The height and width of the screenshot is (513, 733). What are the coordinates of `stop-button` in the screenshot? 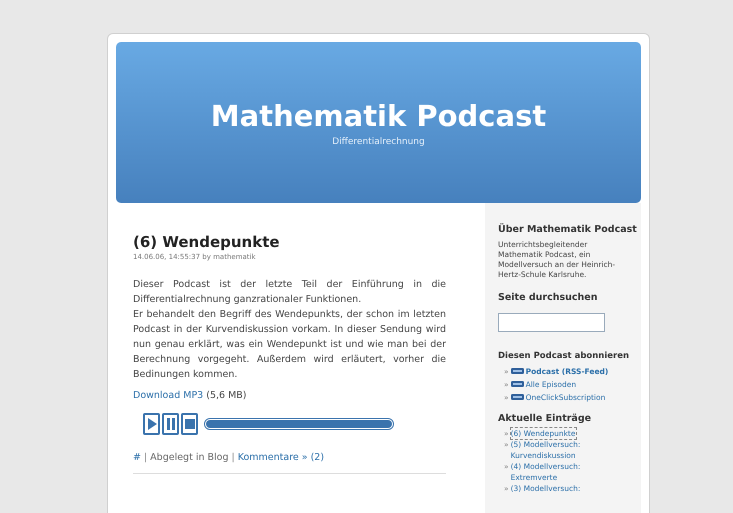 It's located at (189, 423).